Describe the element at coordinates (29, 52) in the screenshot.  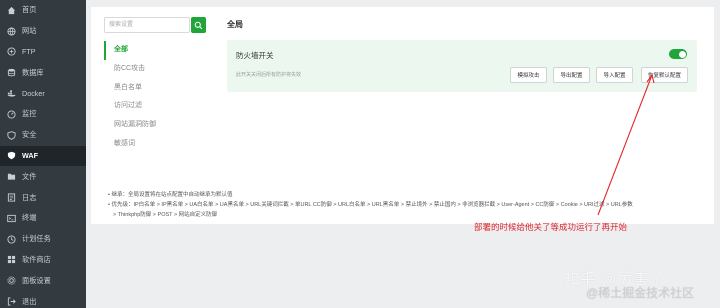
I see `sidebar-item-label: FTP` at that location.